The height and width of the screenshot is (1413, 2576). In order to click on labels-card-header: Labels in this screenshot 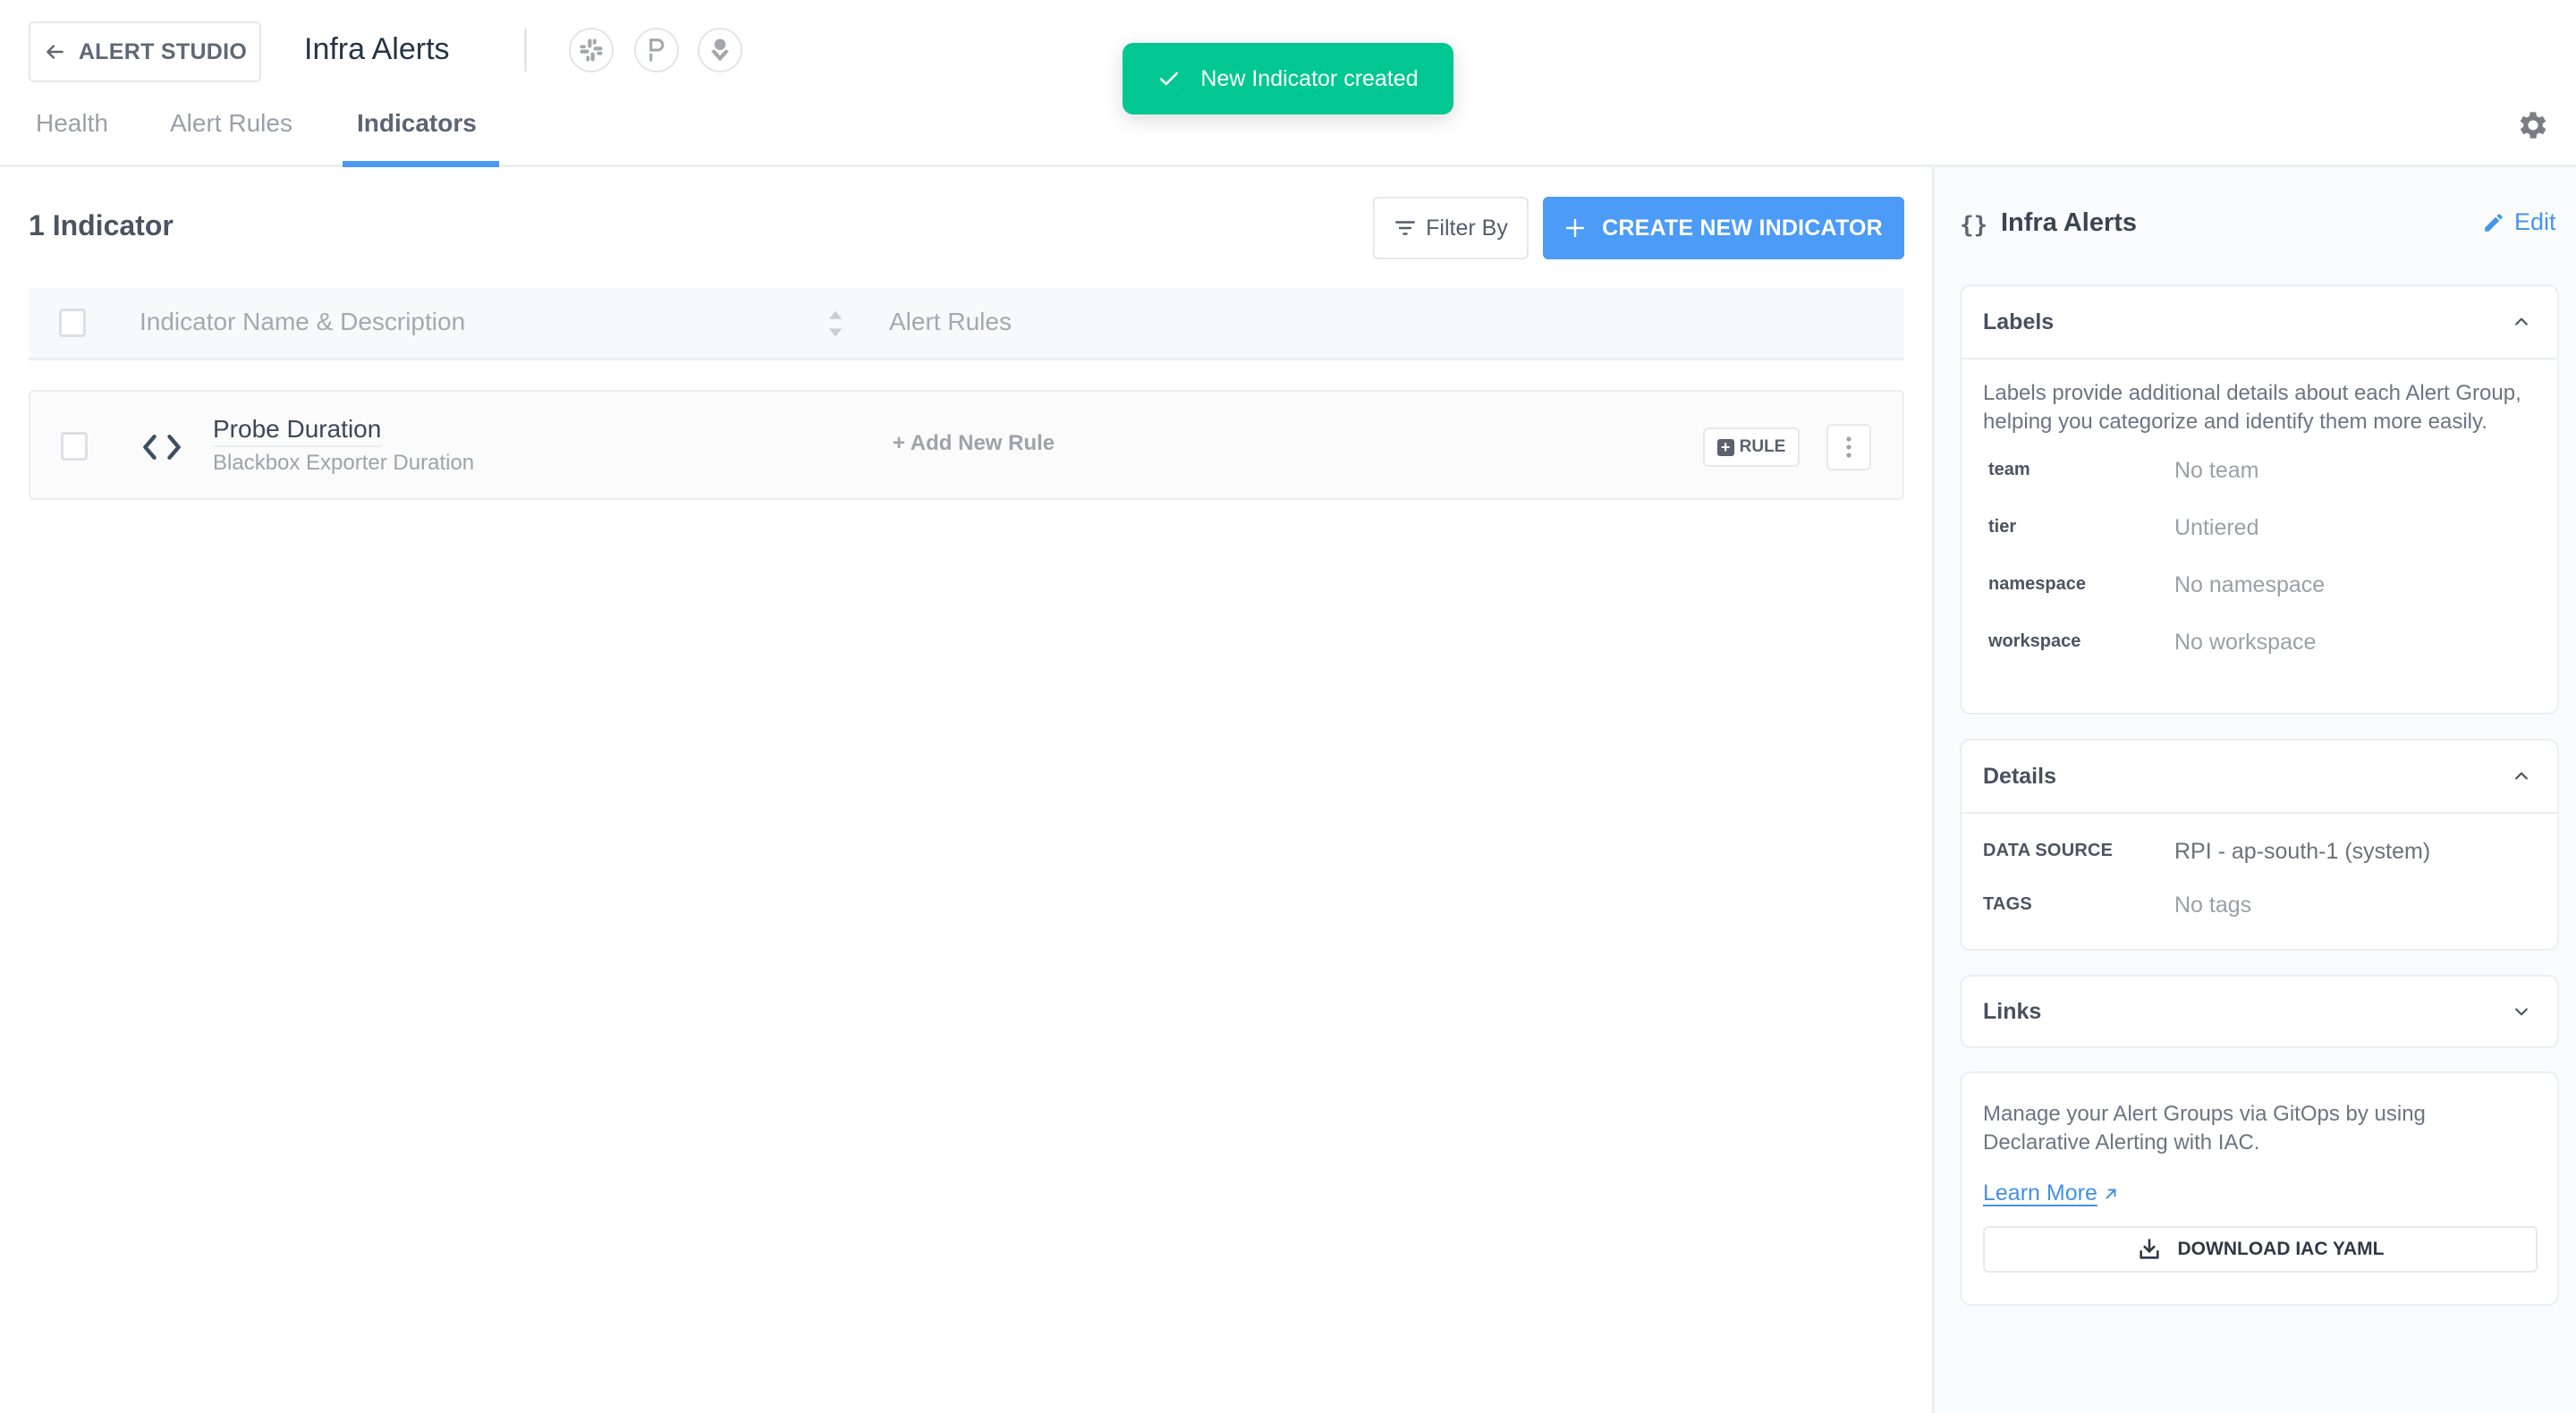, I will do `click(2259, 323)`.